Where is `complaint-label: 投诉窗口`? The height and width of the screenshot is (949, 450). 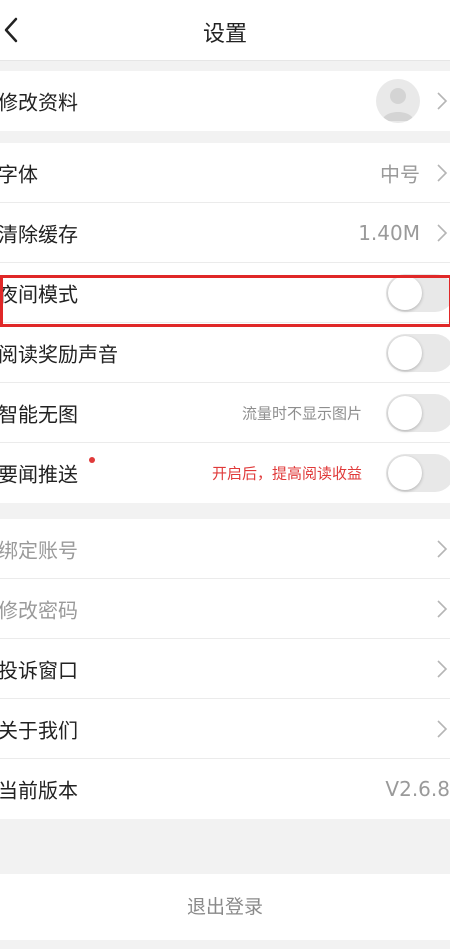 complaint-label: 投诉窗口 is located at coordinates (39, 670).